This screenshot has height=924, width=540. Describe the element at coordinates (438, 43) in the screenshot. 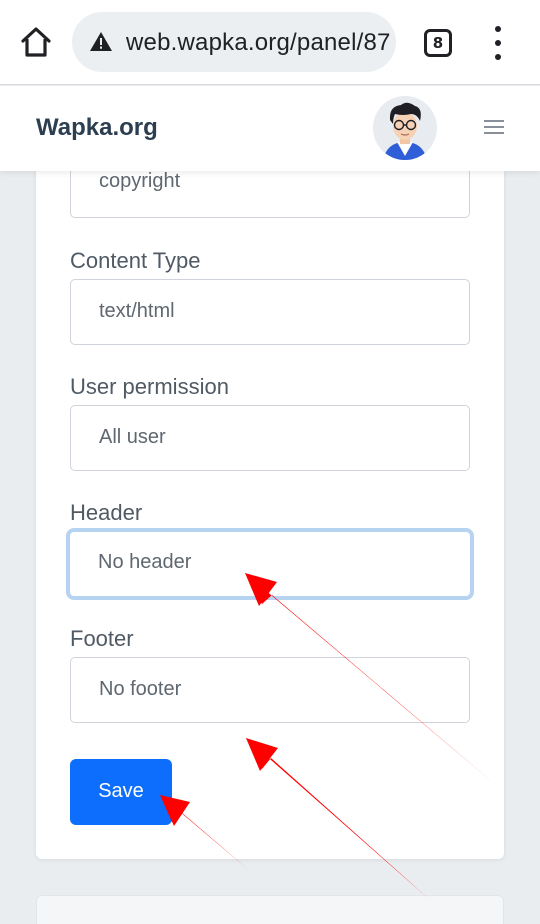

I see `tab-switcher-button: 8` at that location.